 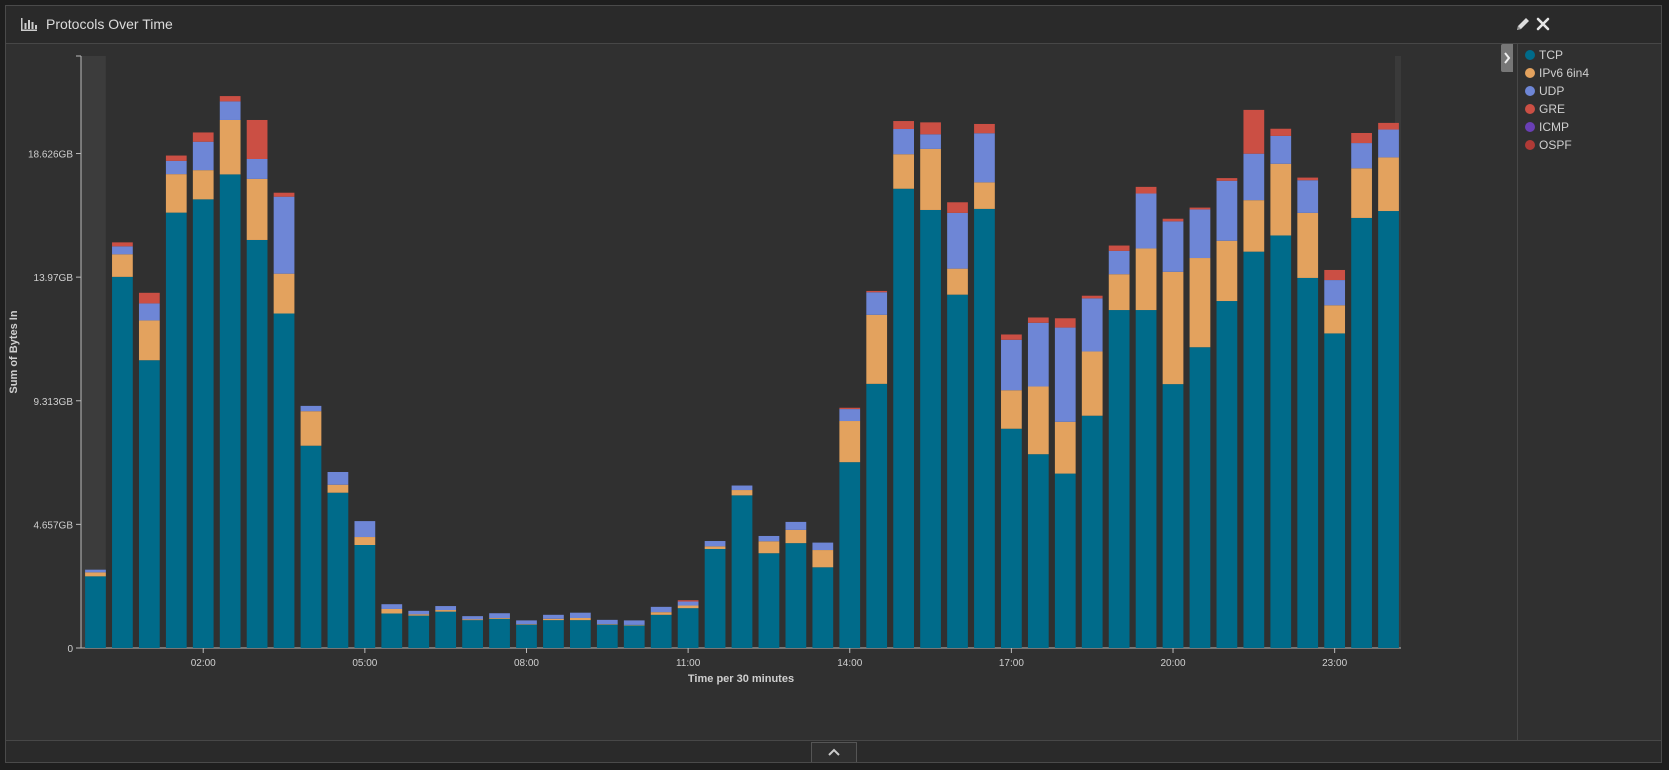 I want to click on legend-item-ospf: OSPF, so click(x=1548, y=147).